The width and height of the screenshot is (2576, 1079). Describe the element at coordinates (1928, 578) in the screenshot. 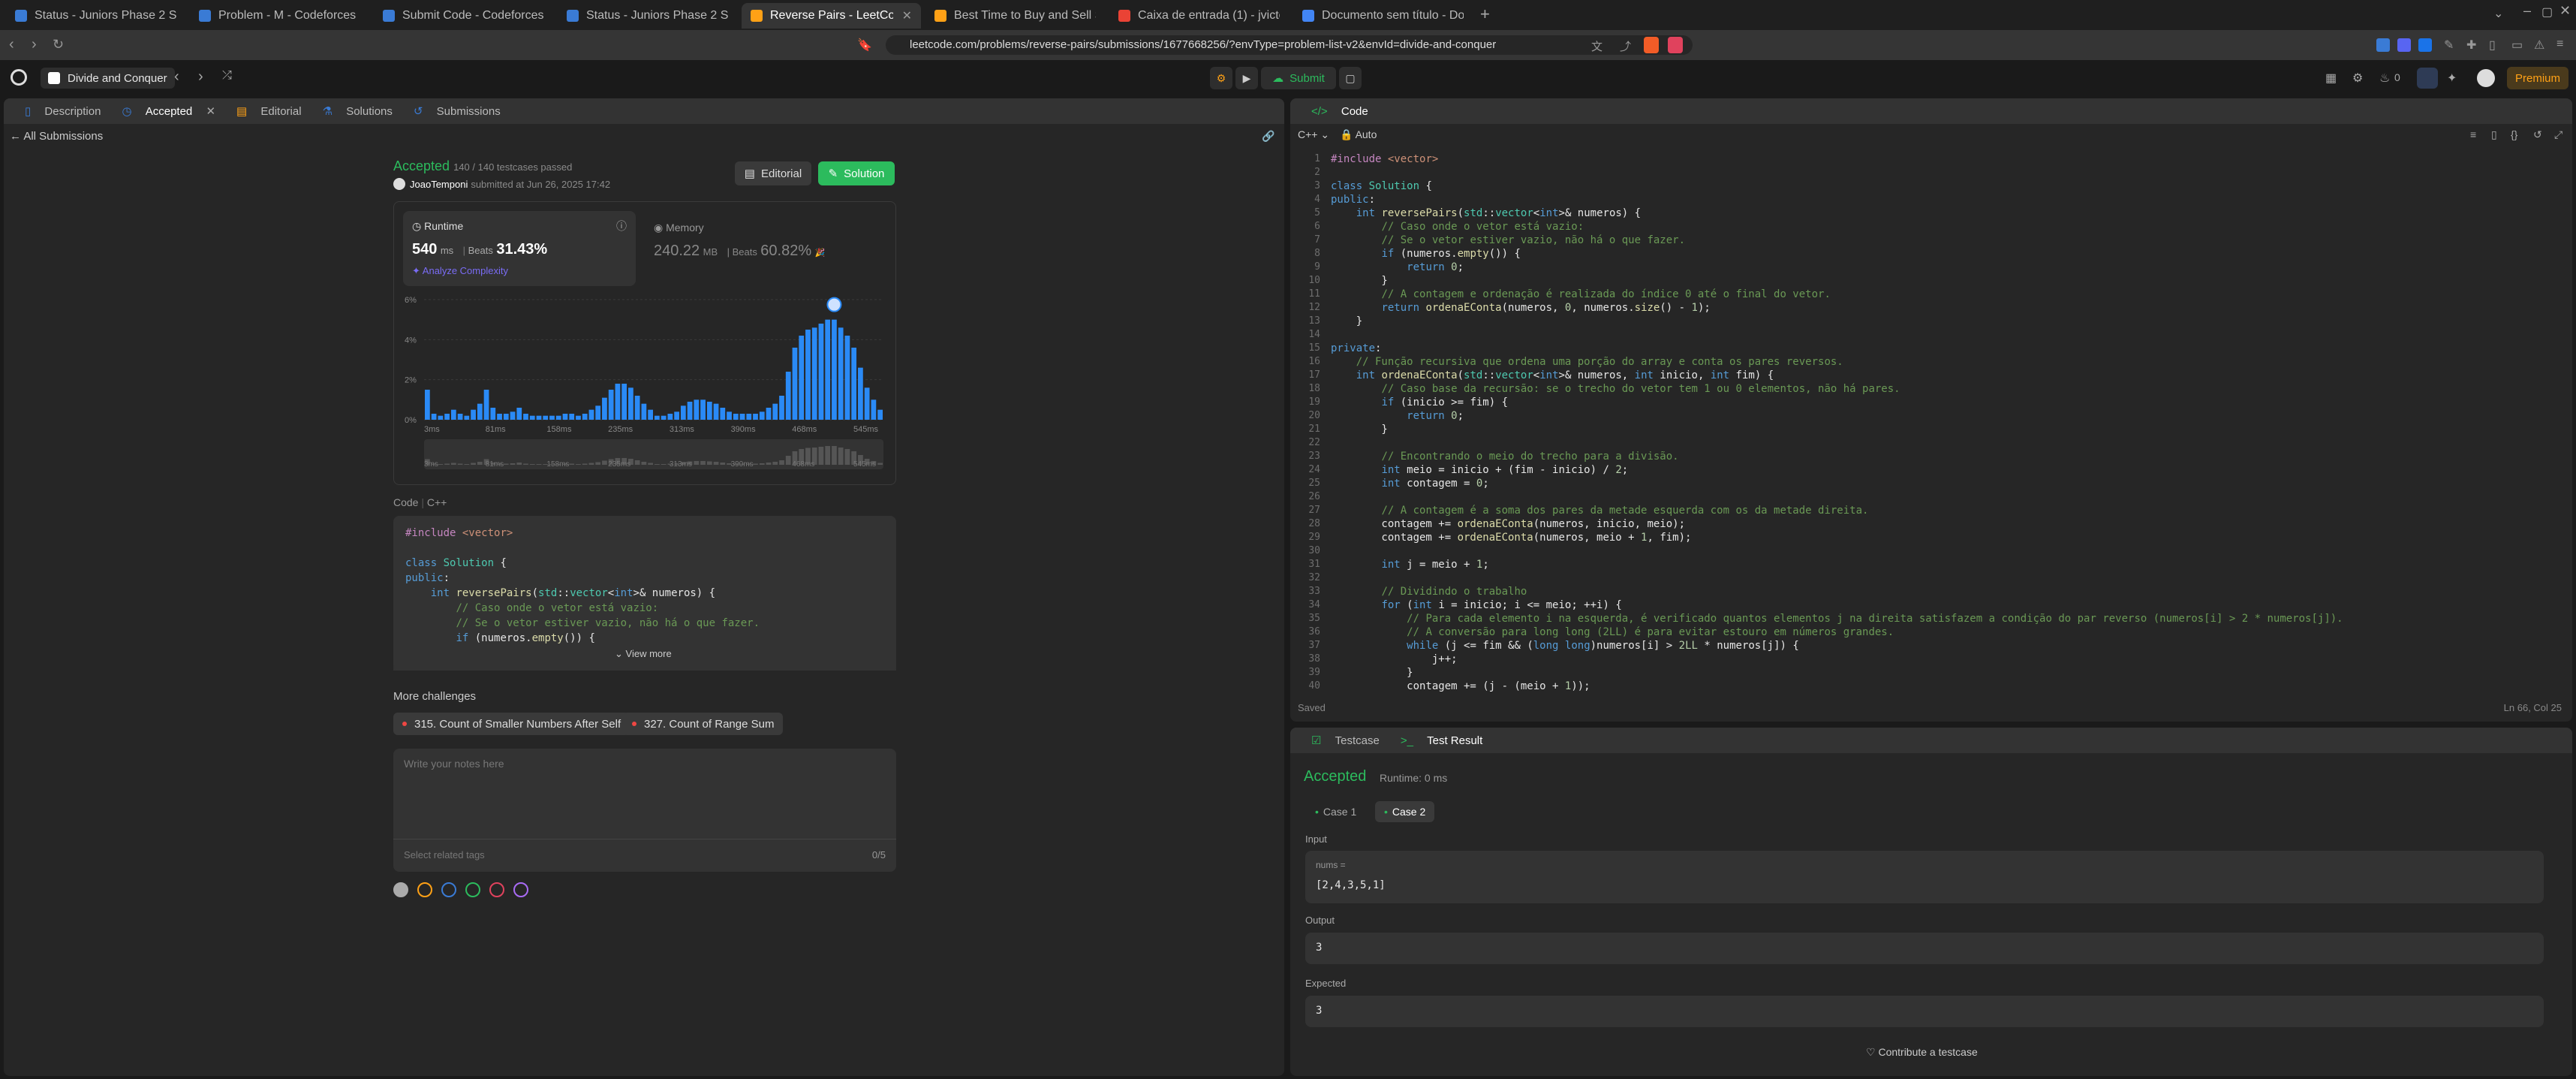

I see `code-line: 32` at that location.